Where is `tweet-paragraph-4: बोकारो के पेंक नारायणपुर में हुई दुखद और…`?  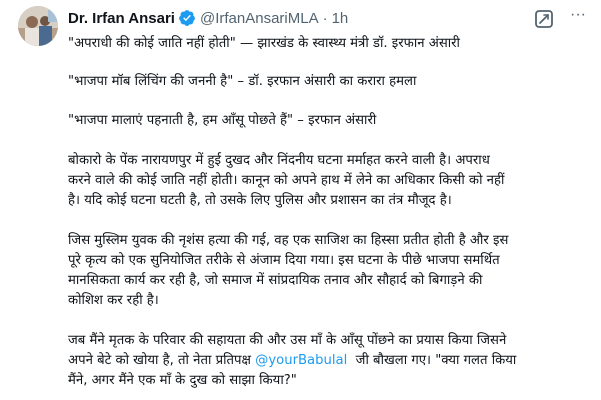
tweet-paragraph-4: बोकारो के पेंक नारायणपुर में हुई दुखद और… is located at coordinates (328, 181).